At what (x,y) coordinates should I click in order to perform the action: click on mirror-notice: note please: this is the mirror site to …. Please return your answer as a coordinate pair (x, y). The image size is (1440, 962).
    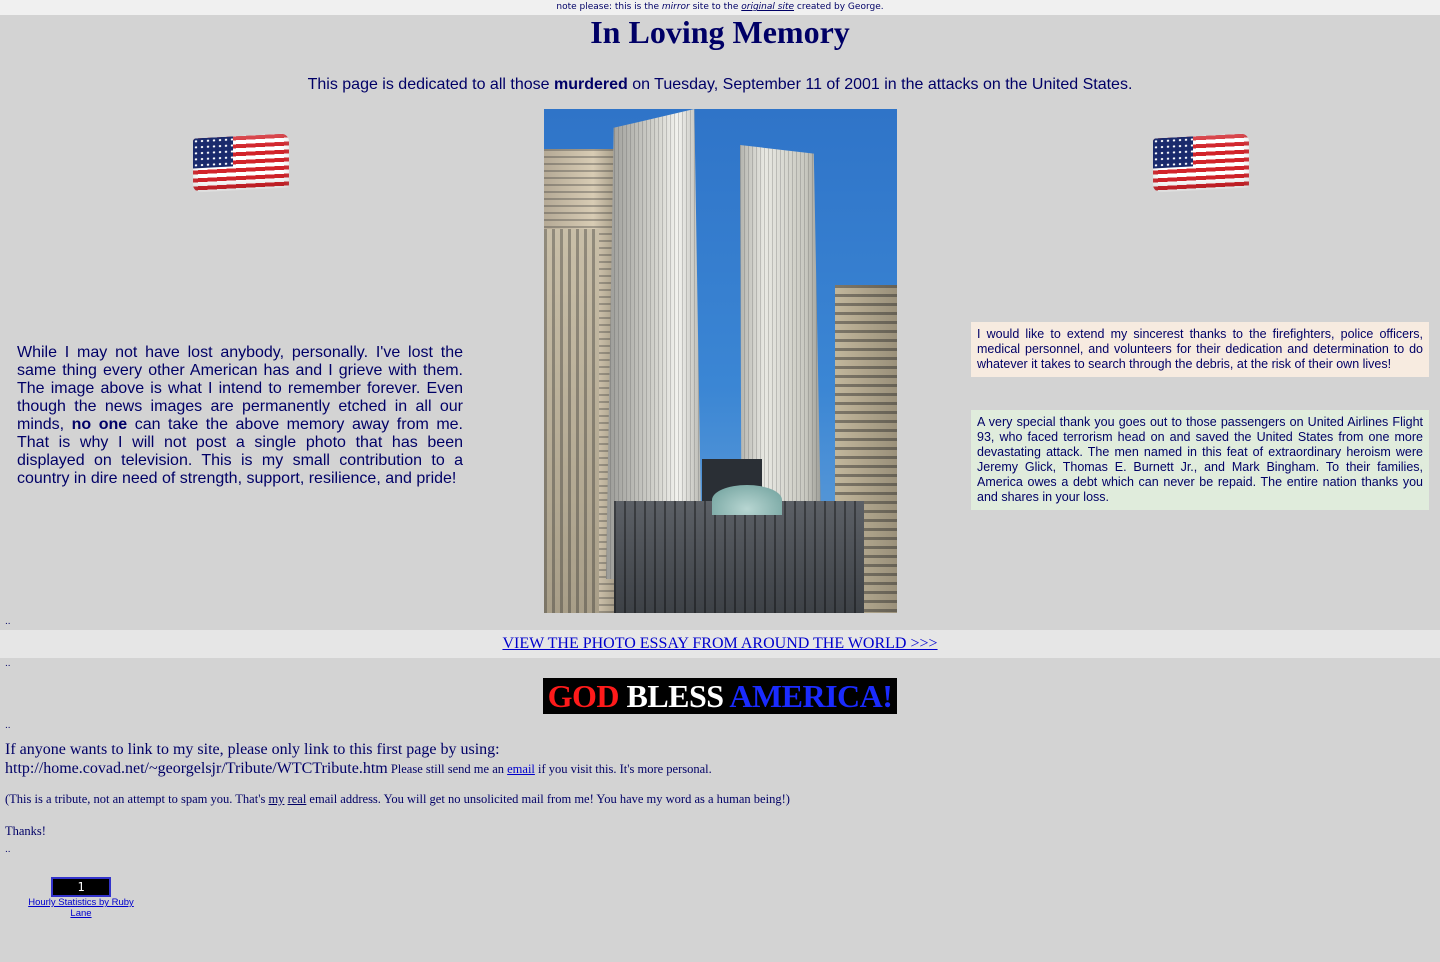
    Looking at the image, I should click on (720, 7).